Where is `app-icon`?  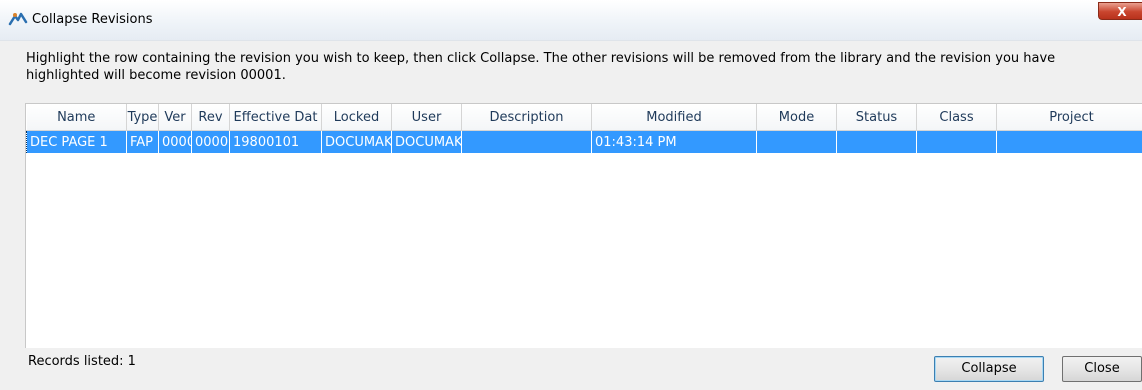 app-icon is located at coordinates (18, 18).